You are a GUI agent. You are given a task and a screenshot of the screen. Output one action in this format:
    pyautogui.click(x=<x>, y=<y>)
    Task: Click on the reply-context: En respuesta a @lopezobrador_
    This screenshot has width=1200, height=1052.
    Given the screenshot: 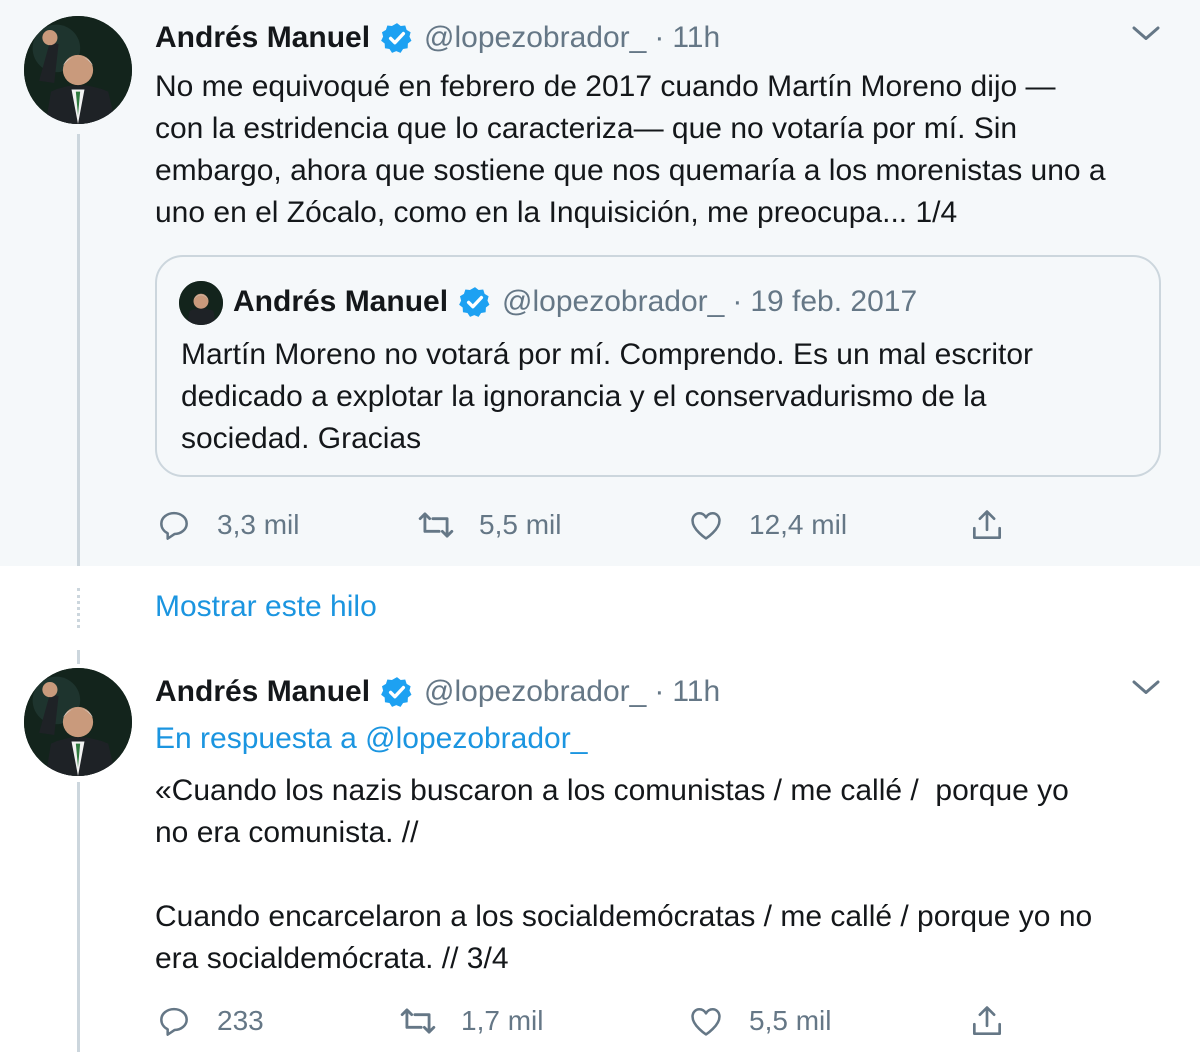 What is the action you would take?
    pyautogui.click(x=371, y=739)
    